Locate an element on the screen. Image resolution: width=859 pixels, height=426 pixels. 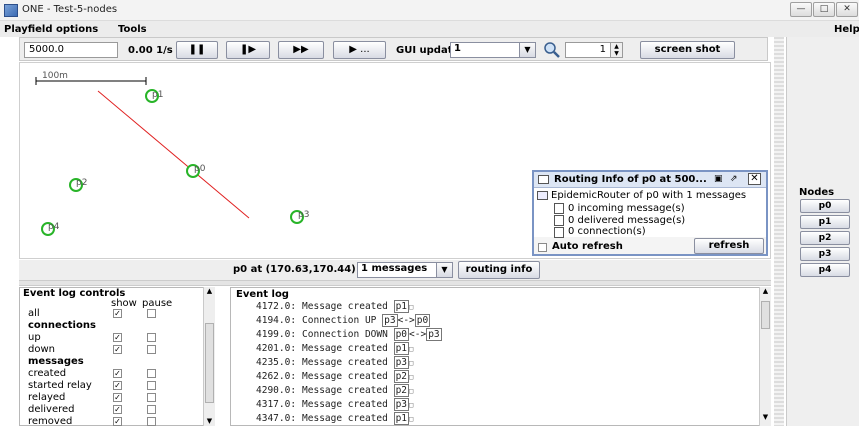
iconify-icon: ▣ is located at coordinates (718, 179).